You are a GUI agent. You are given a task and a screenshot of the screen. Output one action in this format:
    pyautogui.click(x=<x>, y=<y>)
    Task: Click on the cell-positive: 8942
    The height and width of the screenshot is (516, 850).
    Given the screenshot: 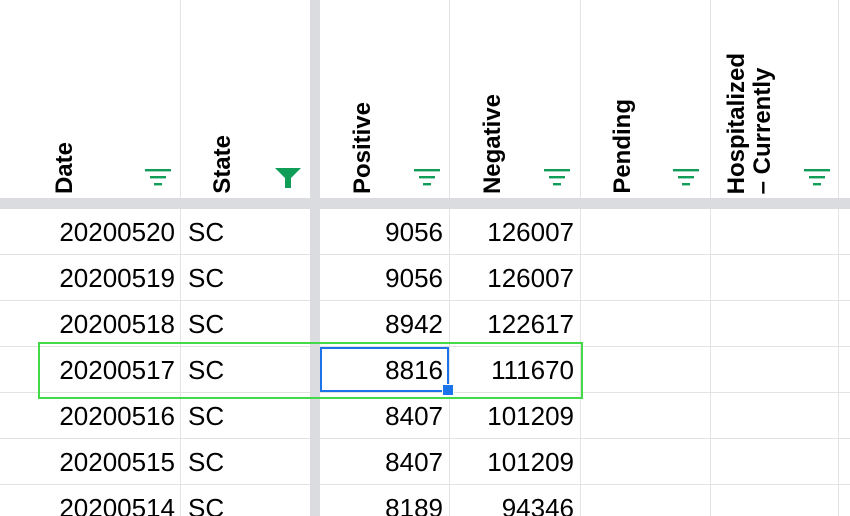 What is the action you would take?
    pyautogui.click(x=381, y=324)
    